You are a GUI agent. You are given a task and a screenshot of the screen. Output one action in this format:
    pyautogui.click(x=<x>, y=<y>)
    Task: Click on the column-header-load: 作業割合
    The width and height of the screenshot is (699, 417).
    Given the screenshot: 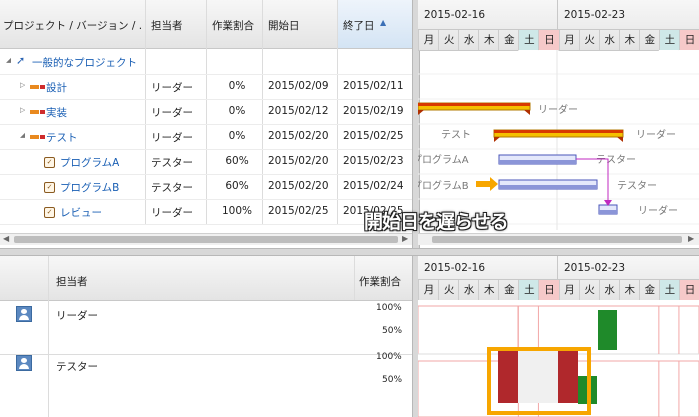 What is the action you would take?
    pyautogui.click(x=380, y=281)
    